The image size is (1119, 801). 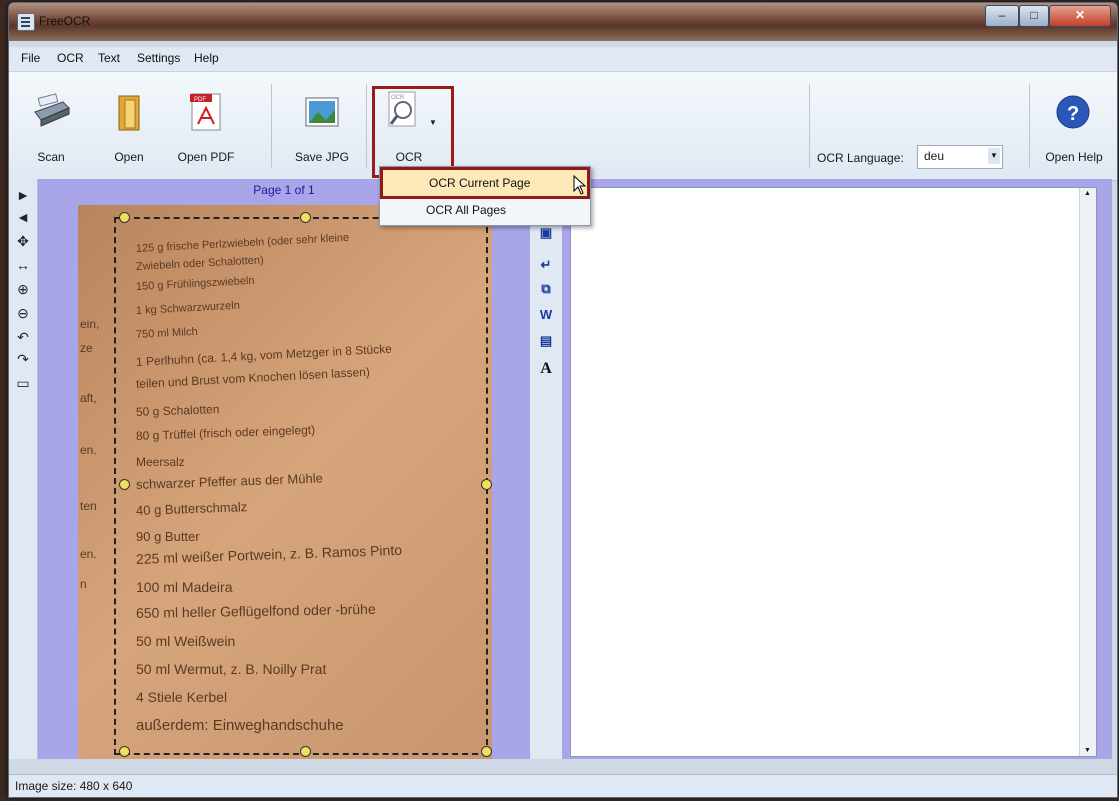 I want to click on line-break-icon: ↵, so click(x=546, y=265).